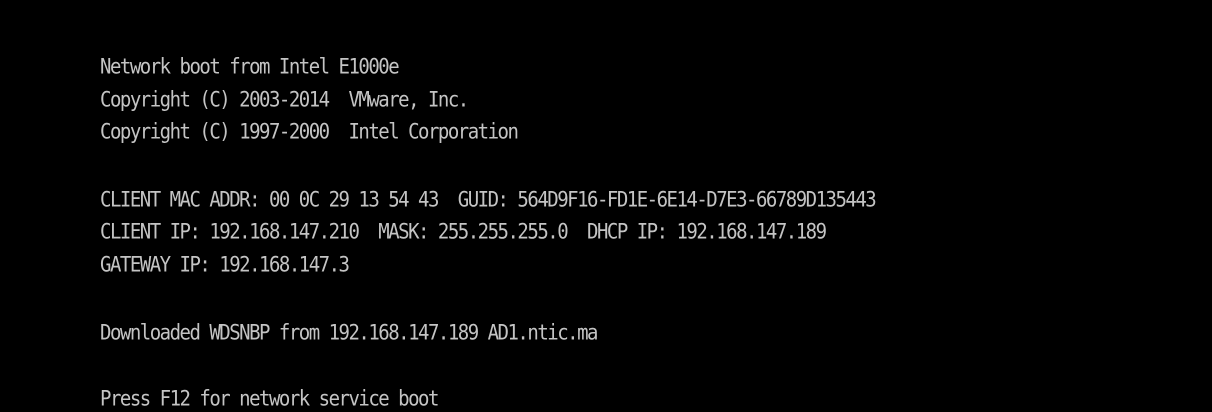 The width and height of the screenshot is (1212, 412). Describe the element at coordinates (269, 399) in the screenshot. I see `press-f12-prompt: Press F12 for network service boot` at that location.